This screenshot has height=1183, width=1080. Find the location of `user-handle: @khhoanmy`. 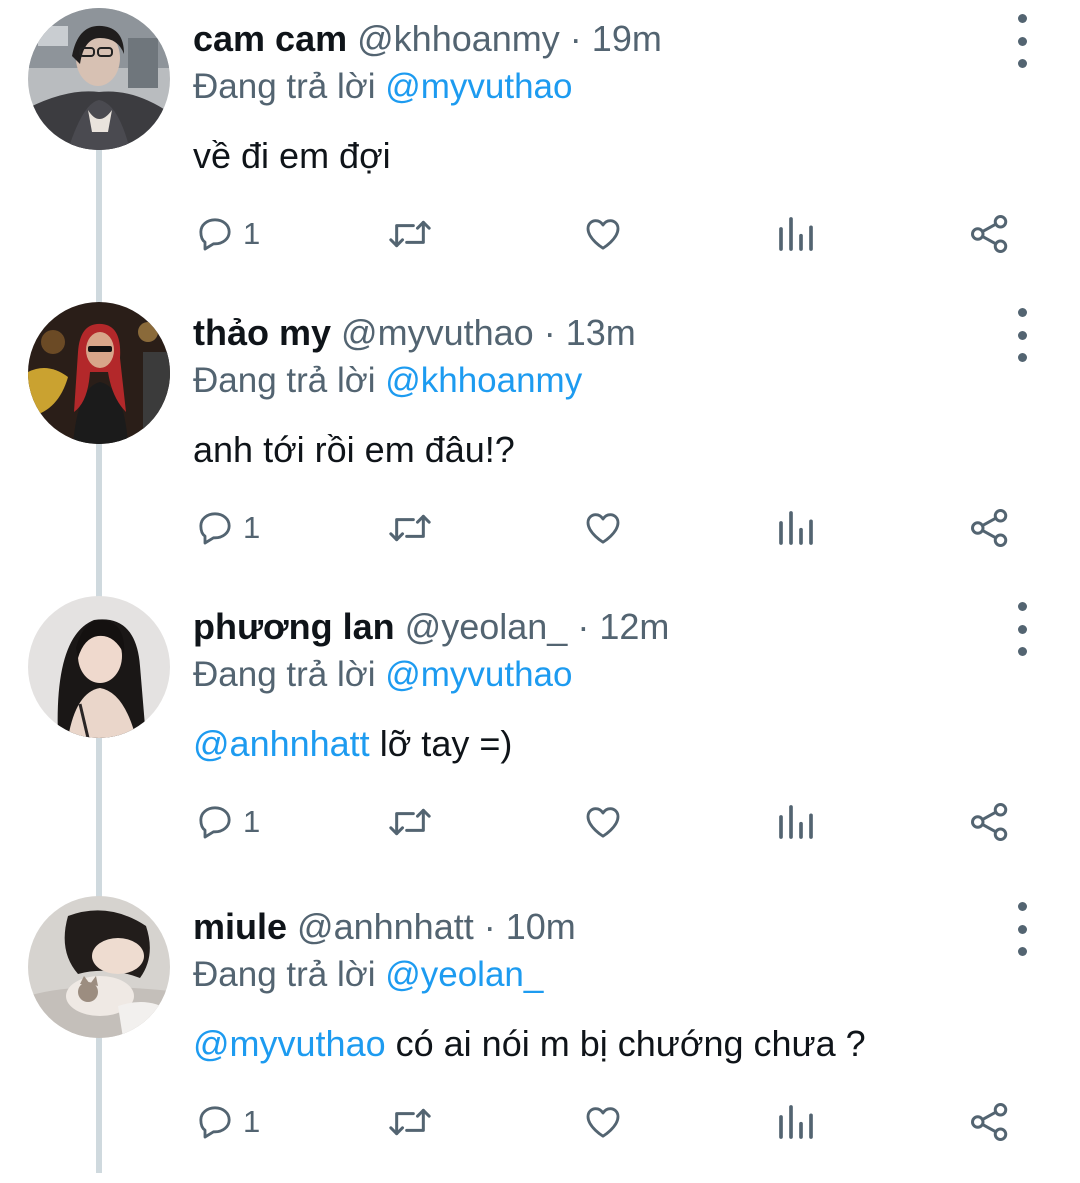

user-handle: @khhoanmy is located at coordinates (458, 38).